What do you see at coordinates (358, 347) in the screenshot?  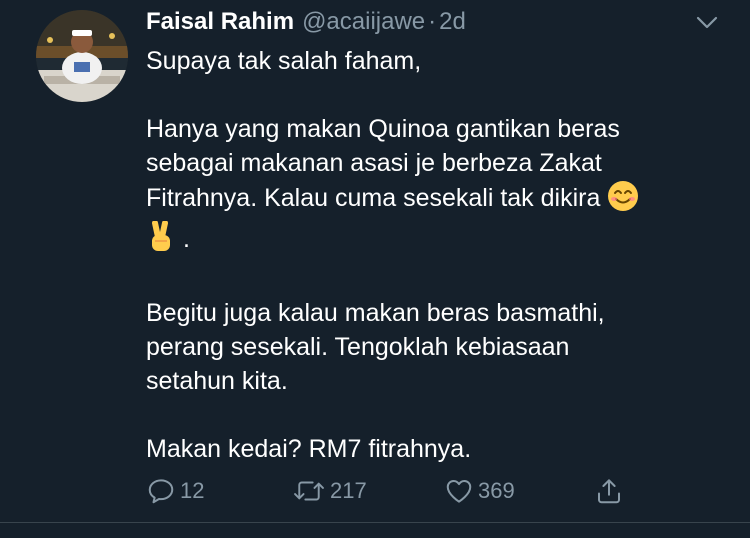 I see `tweet-line: perang sesekali. Tengoklah kebiasaan` at bounding box center [358, 347].